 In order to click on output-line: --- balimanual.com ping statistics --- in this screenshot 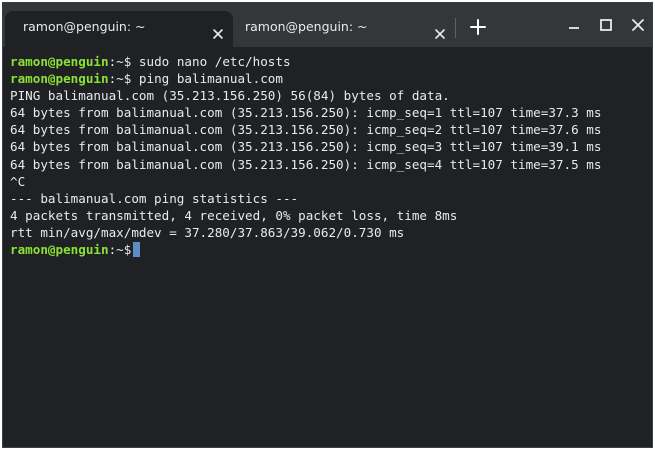, I will do `click(154, 198)`.